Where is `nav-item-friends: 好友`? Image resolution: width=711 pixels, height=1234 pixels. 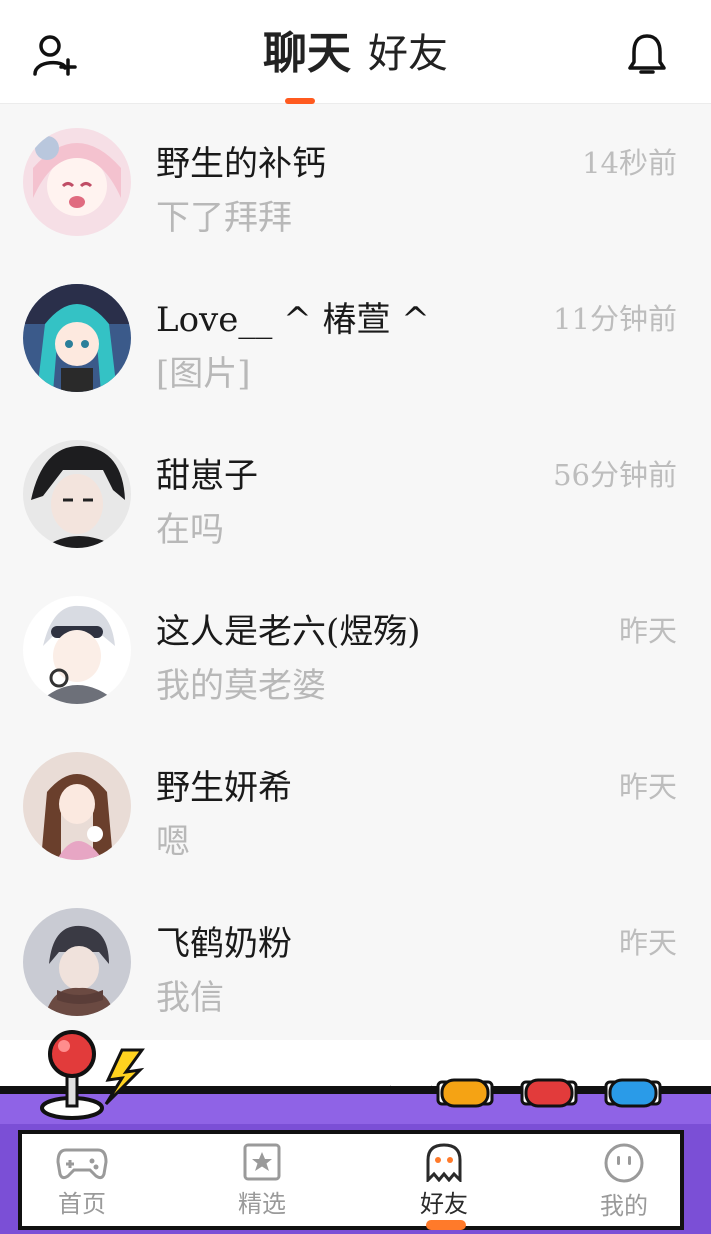
nav-item-friends: 好友 is located at coordinates (444, 1187).